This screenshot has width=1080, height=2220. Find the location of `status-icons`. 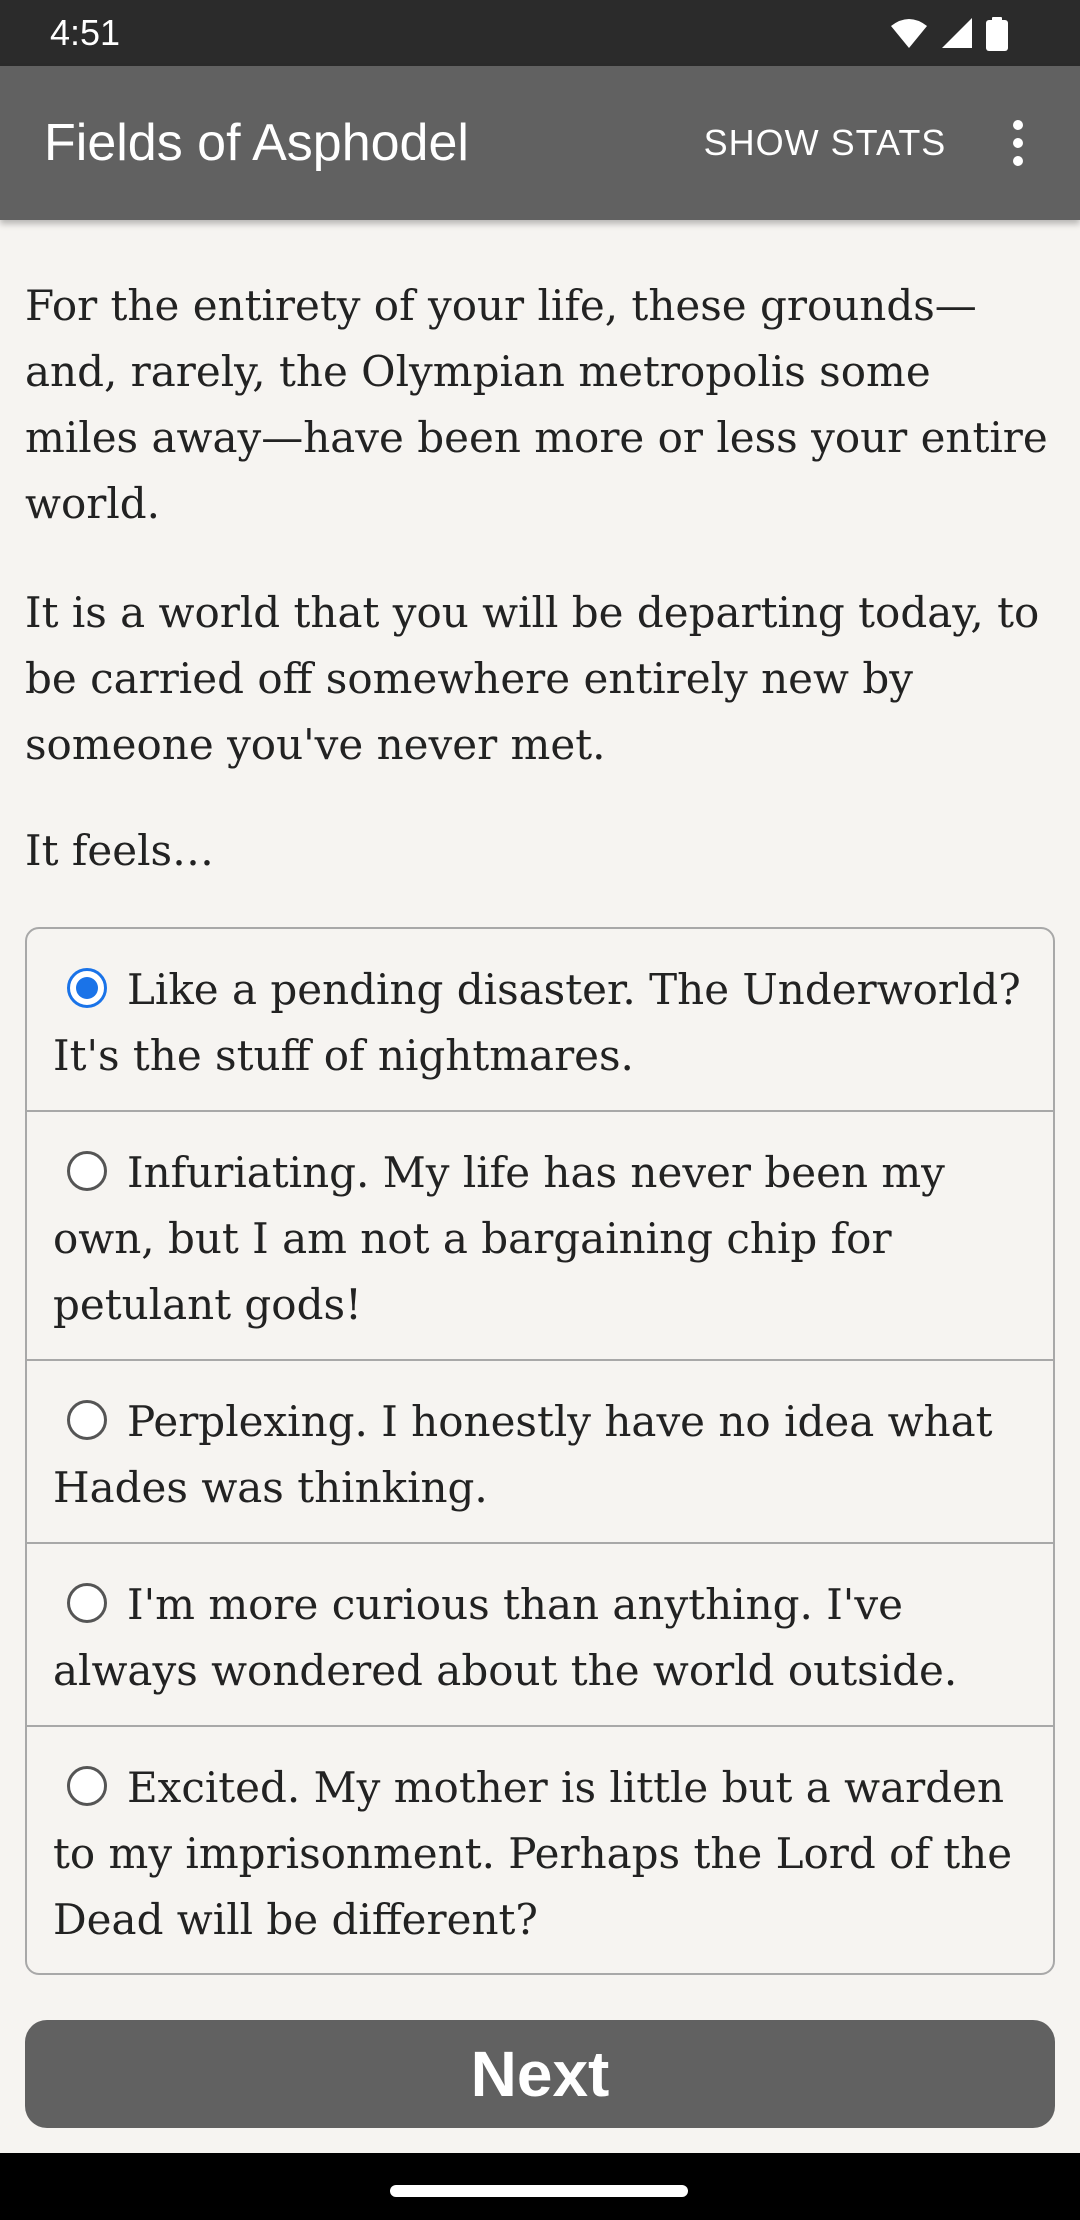

status-icons is located at coordinates (949, 34).